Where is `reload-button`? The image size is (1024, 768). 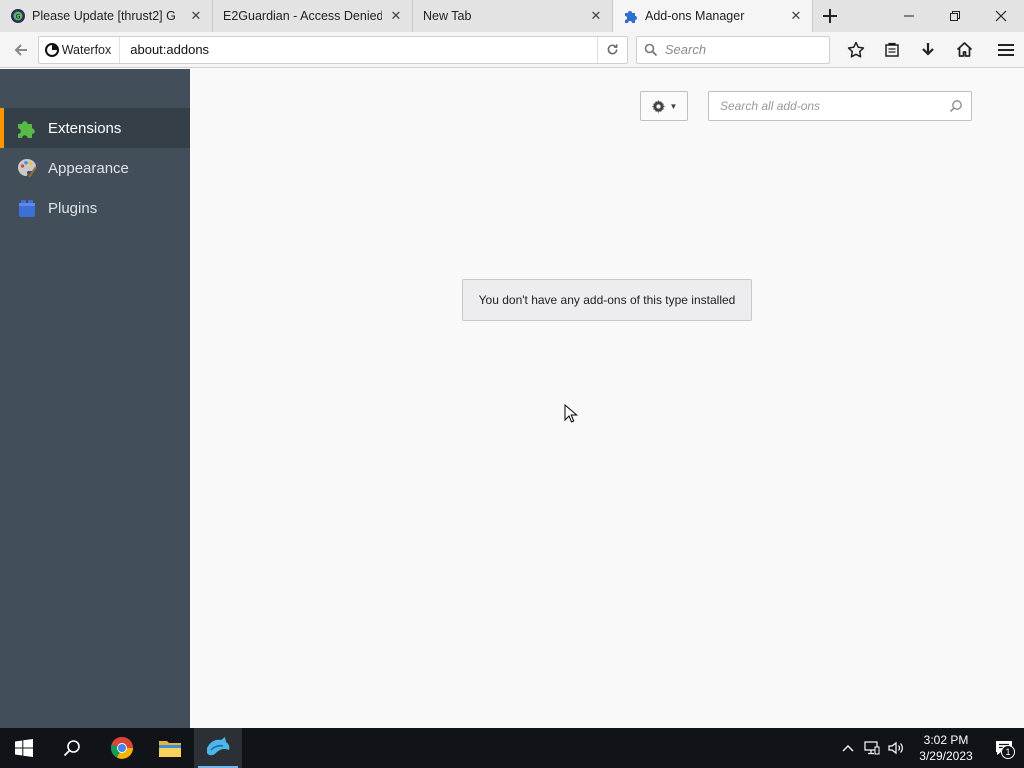
reload-button is located at coordinates (611, 49).